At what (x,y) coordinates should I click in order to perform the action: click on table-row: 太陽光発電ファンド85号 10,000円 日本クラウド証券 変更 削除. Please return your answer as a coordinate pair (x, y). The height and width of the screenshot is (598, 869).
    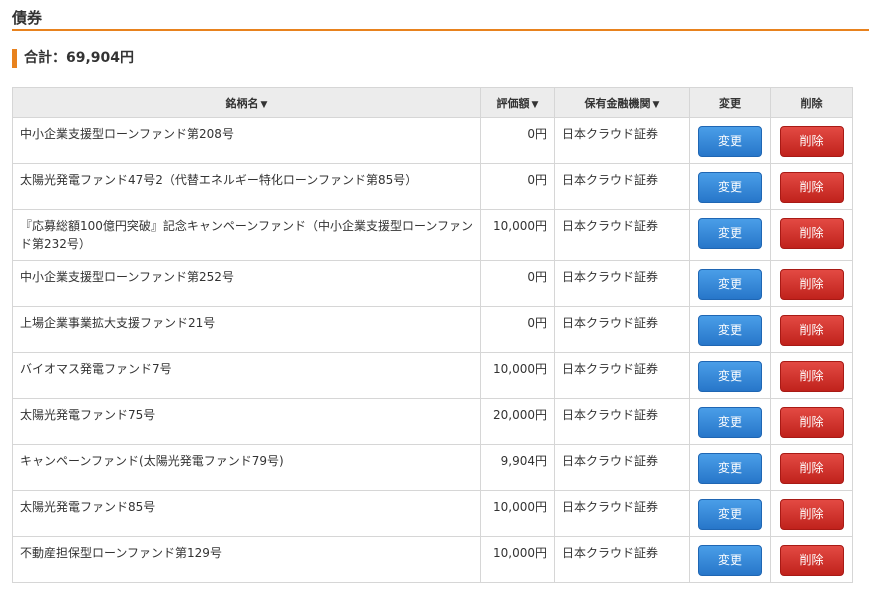
    Looking at the image, I should click on (432, 513).